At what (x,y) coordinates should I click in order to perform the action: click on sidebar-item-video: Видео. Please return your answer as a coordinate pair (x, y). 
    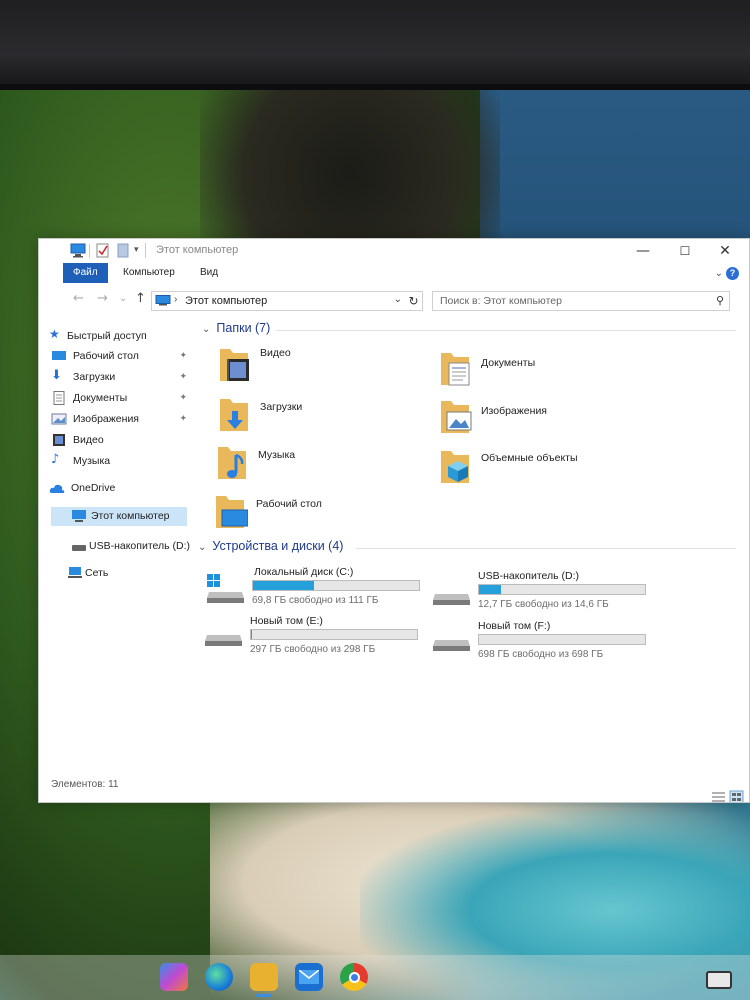
    Looking at the image, I should click on (121, 440).